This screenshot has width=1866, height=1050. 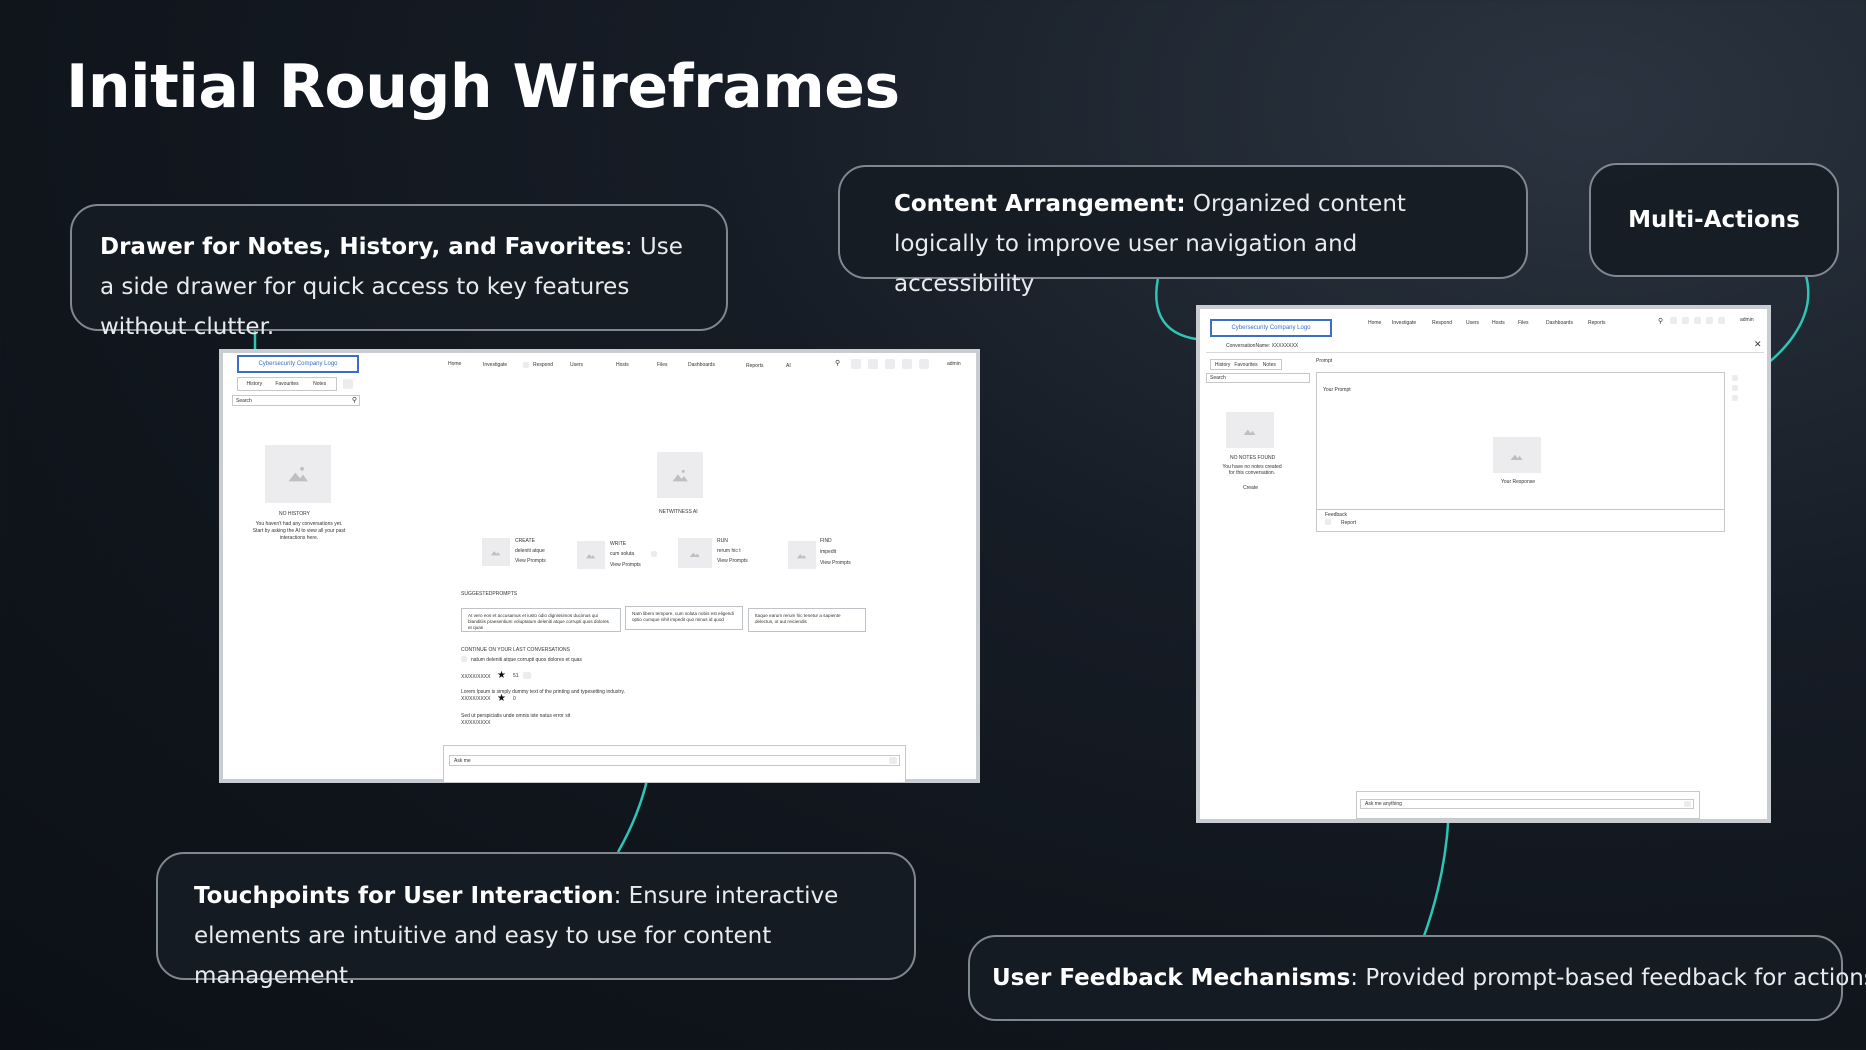 I want to click on wf1-conv-date-2: XX/XX/XXXX, so click(x=476, y=699).